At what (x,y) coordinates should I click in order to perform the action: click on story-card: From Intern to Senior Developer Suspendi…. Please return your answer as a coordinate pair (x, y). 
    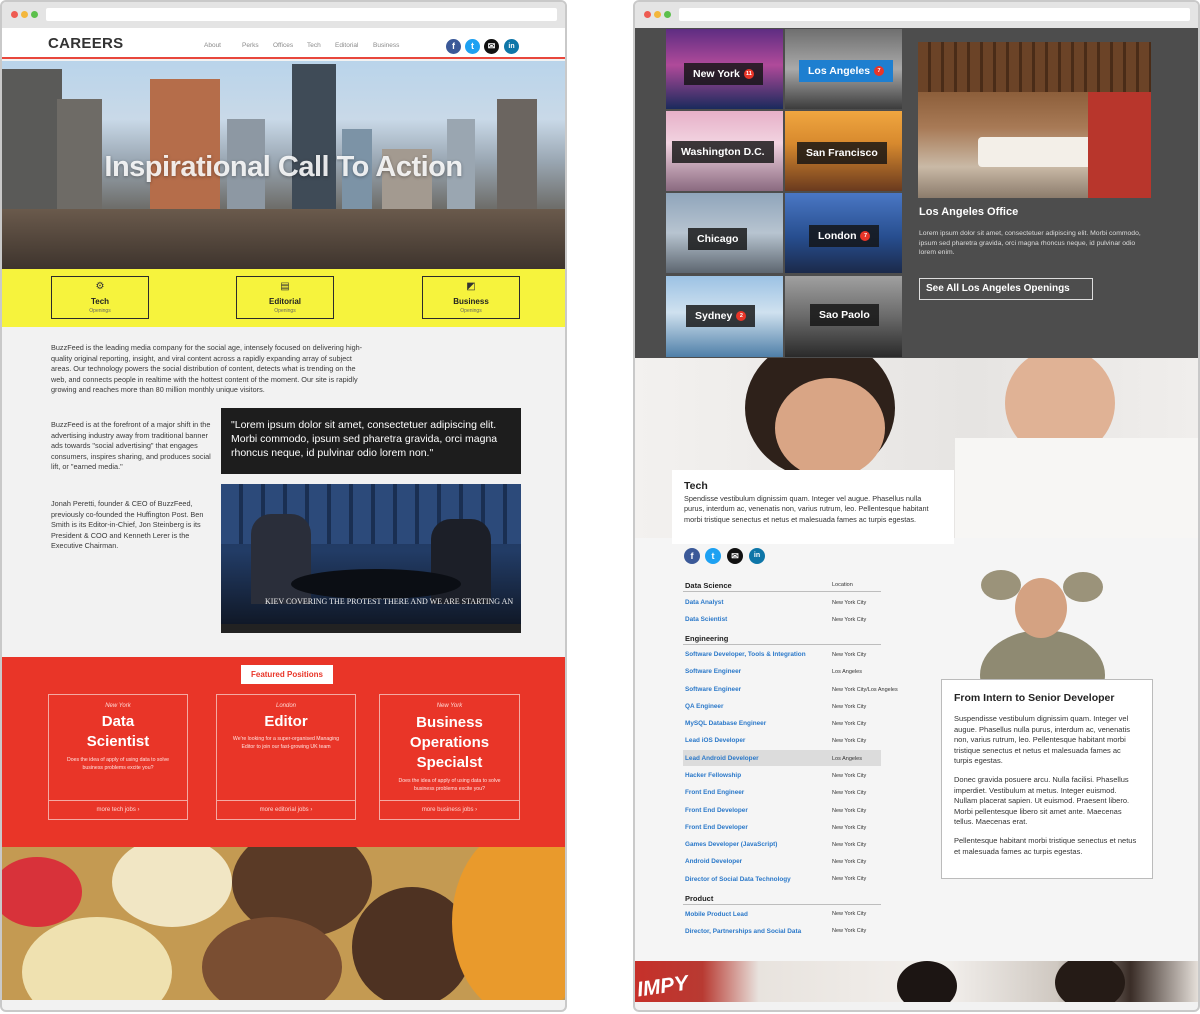
    Looking at the image, I should click on (1047, 779).